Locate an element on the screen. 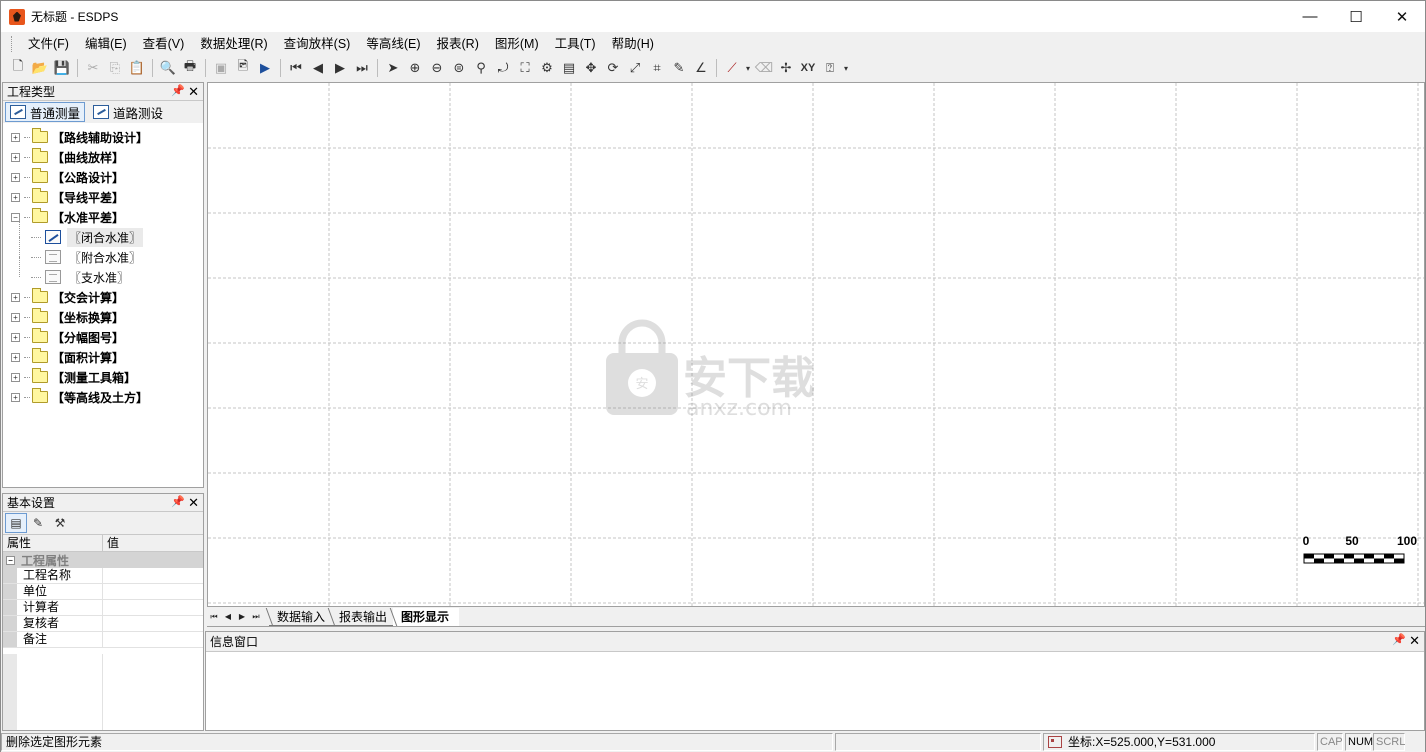 Image resolution: width=1426 pixels, height=752 pixels. dropdown-arrow-icon: ▾ is located at coordinates (748, 68).